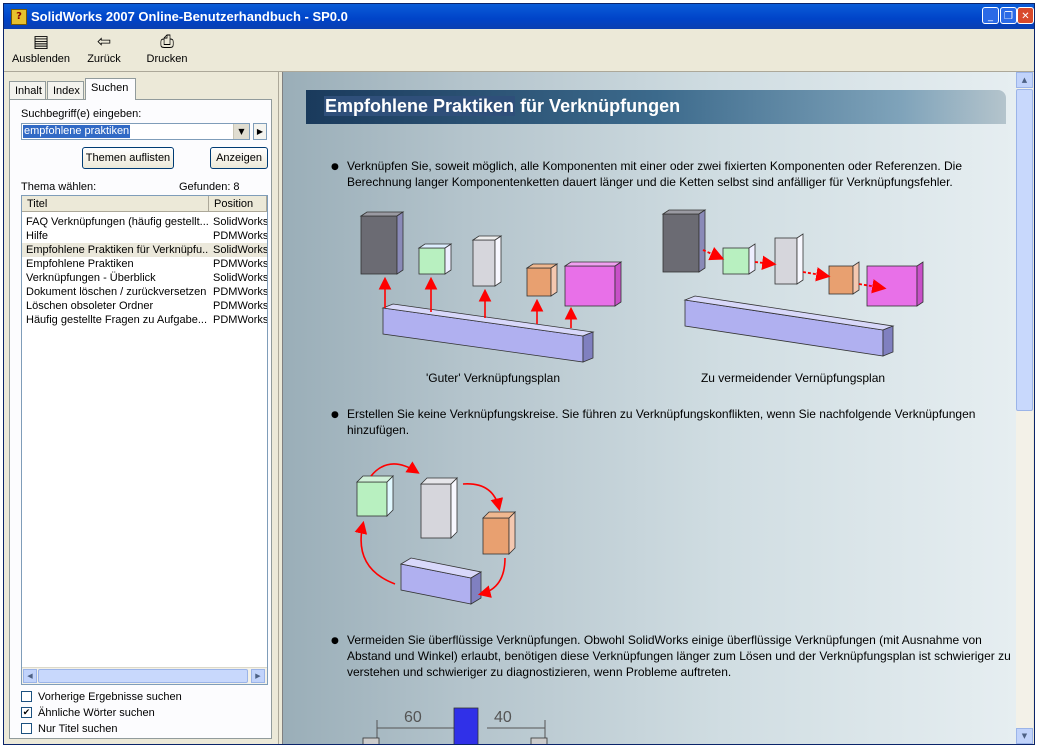  Describe the element at coordinates (793, 378) in the screenshot. I see `caption-bad-scheme: Zu vermeidender Vernüpfungsplan` at that location.